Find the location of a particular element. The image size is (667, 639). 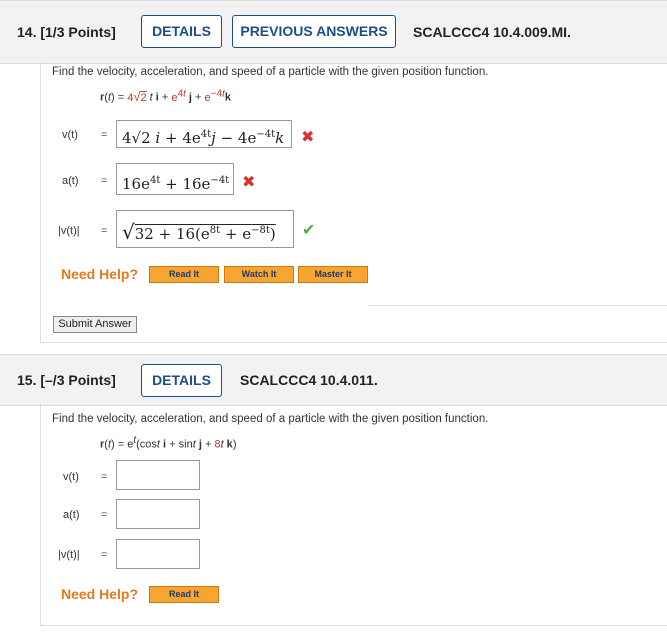

q14-v-label: v(t) is located at coordinates (70, 135).